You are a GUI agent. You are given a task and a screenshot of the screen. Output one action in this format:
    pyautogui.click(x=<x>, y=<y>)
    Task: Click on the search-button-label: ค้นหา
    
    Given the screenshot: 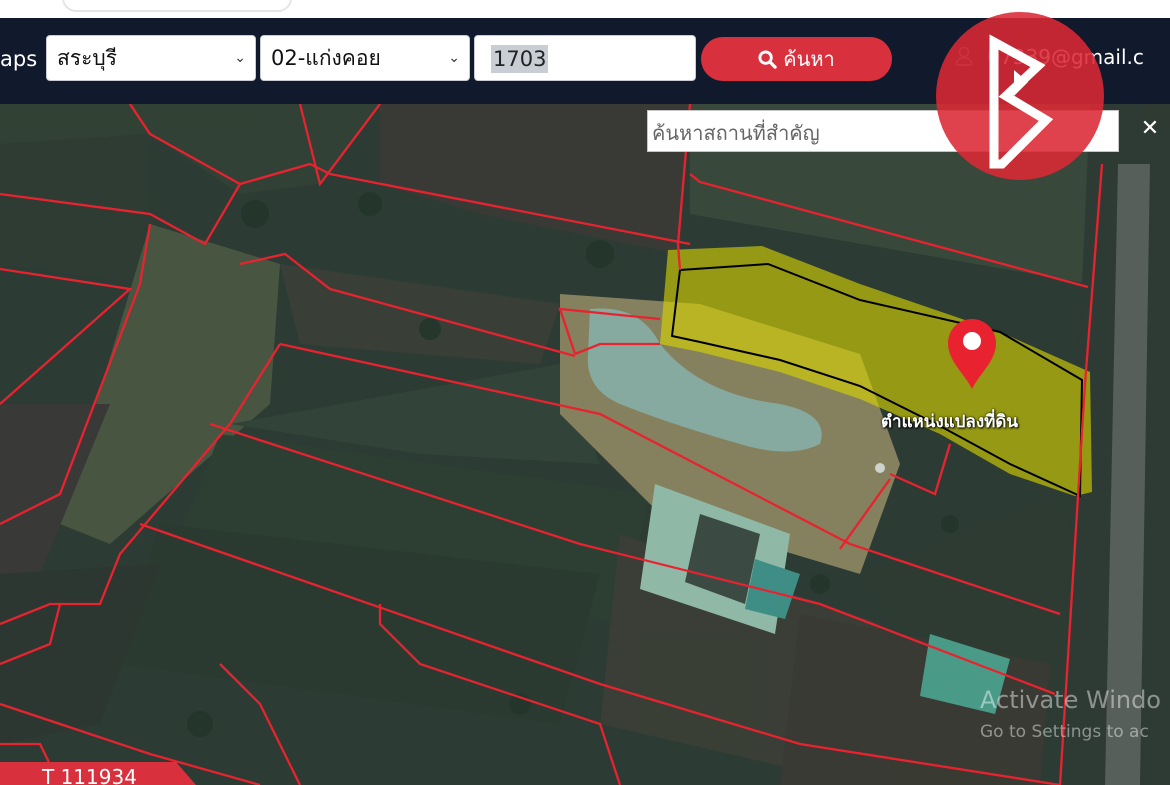 What is the action you would take?
    pyautogui.click(x=809, y=59)
    